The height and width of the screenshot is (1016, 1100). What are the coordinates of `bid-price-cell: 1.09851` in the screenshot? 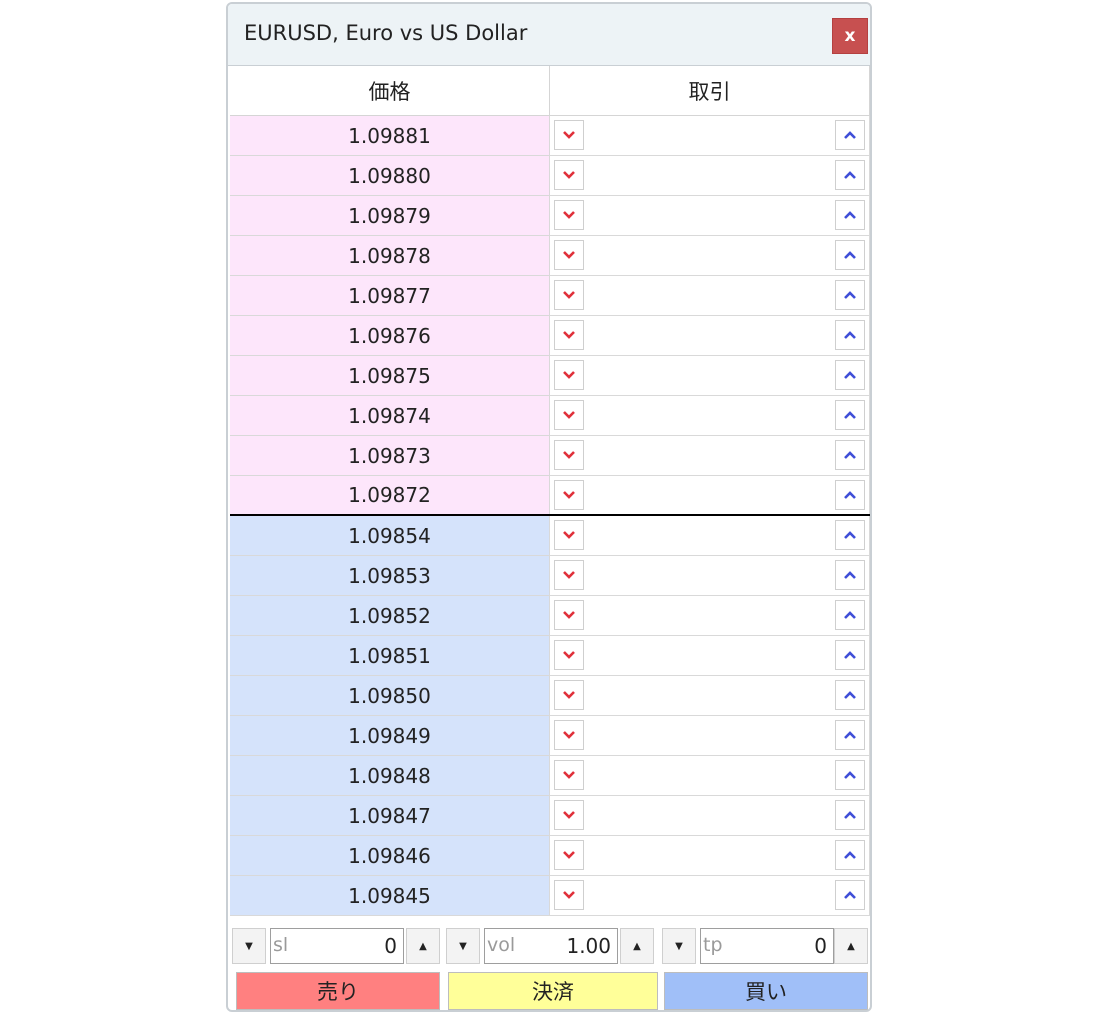 It's located at (390, 655).